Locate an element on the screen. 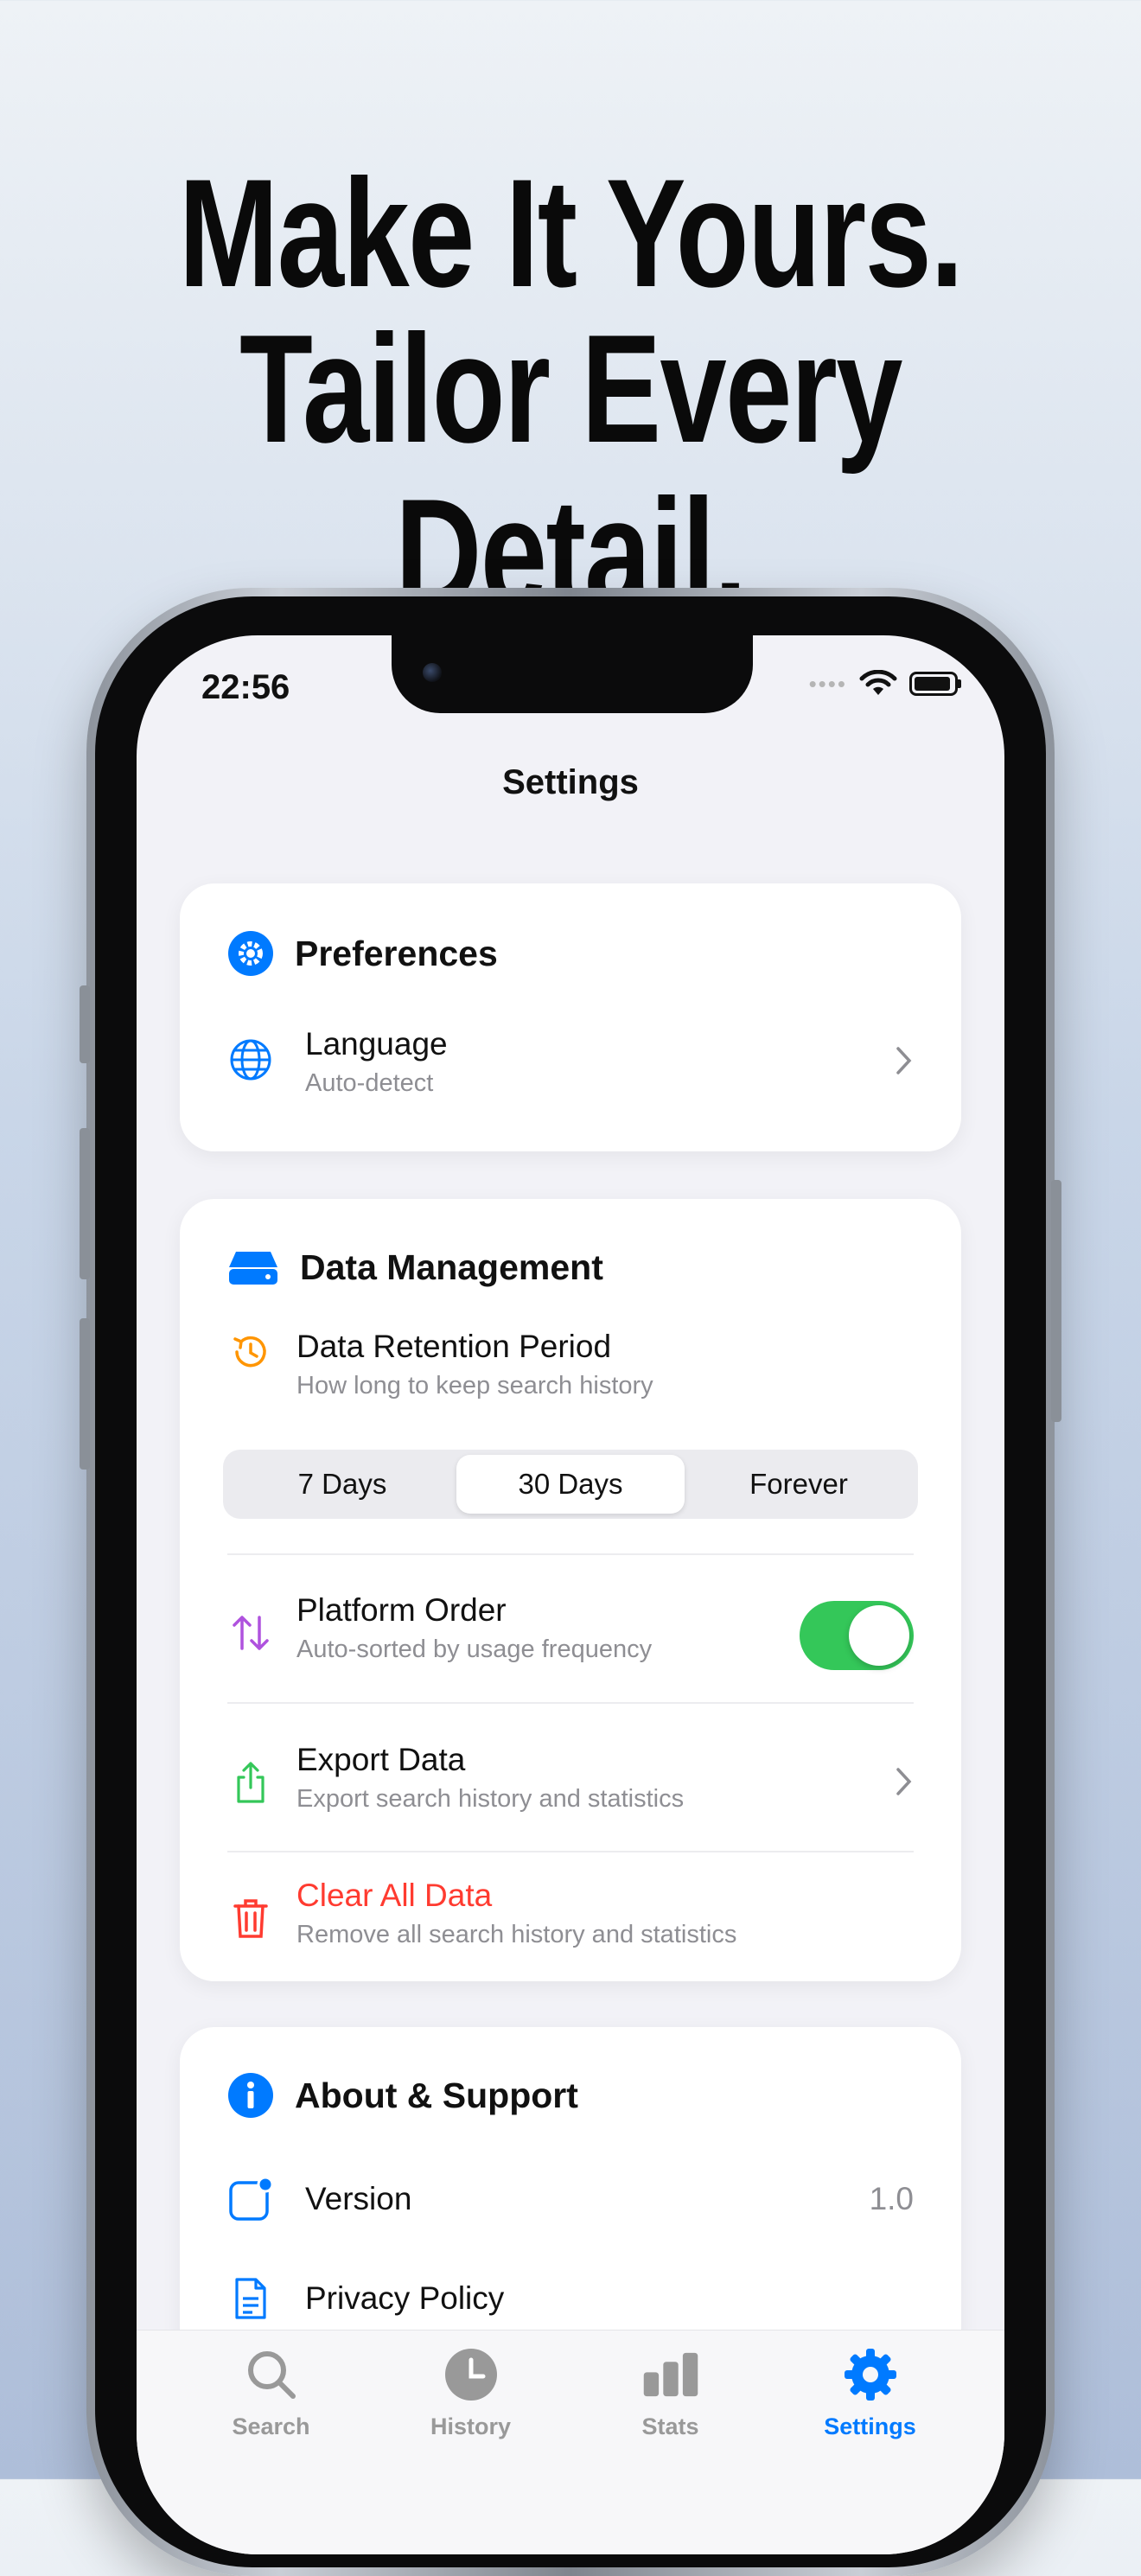  arrows-up-down-icon is located at coordinates (250, 1633).